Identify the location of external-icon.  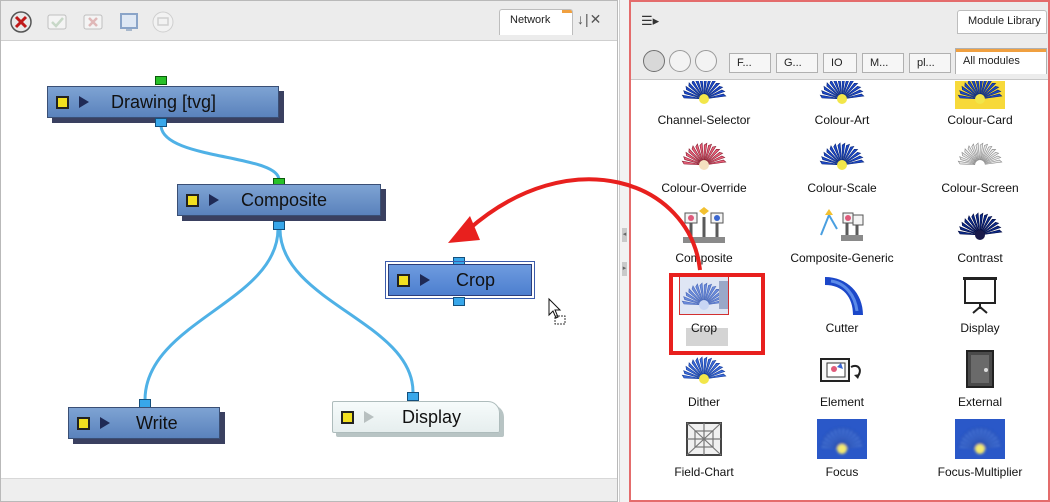
(980, 369).